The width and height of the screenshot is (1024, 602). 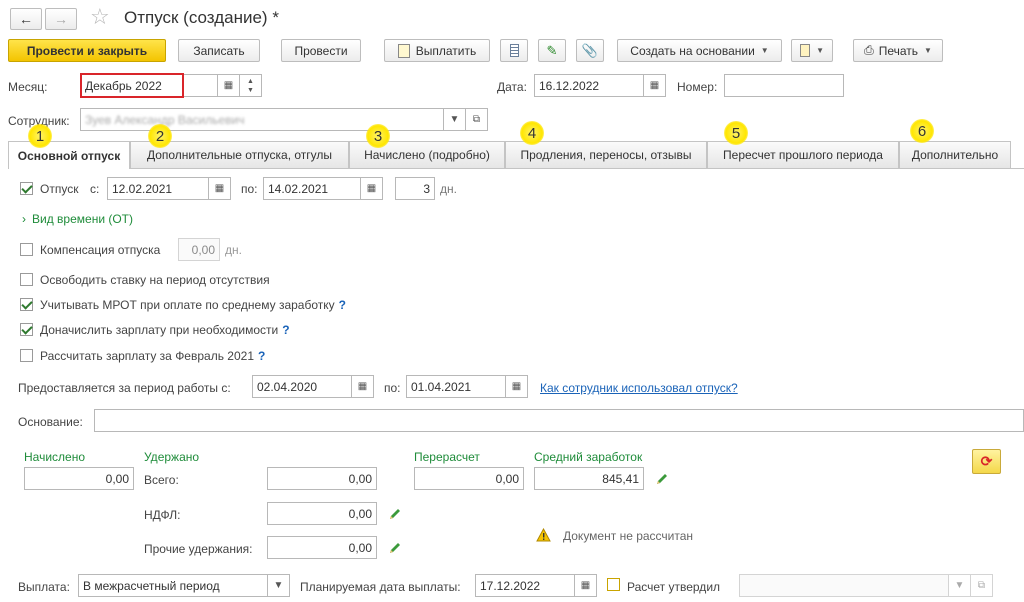 I want to click on tab-badge-4: 4, so click(x=532, y=133).